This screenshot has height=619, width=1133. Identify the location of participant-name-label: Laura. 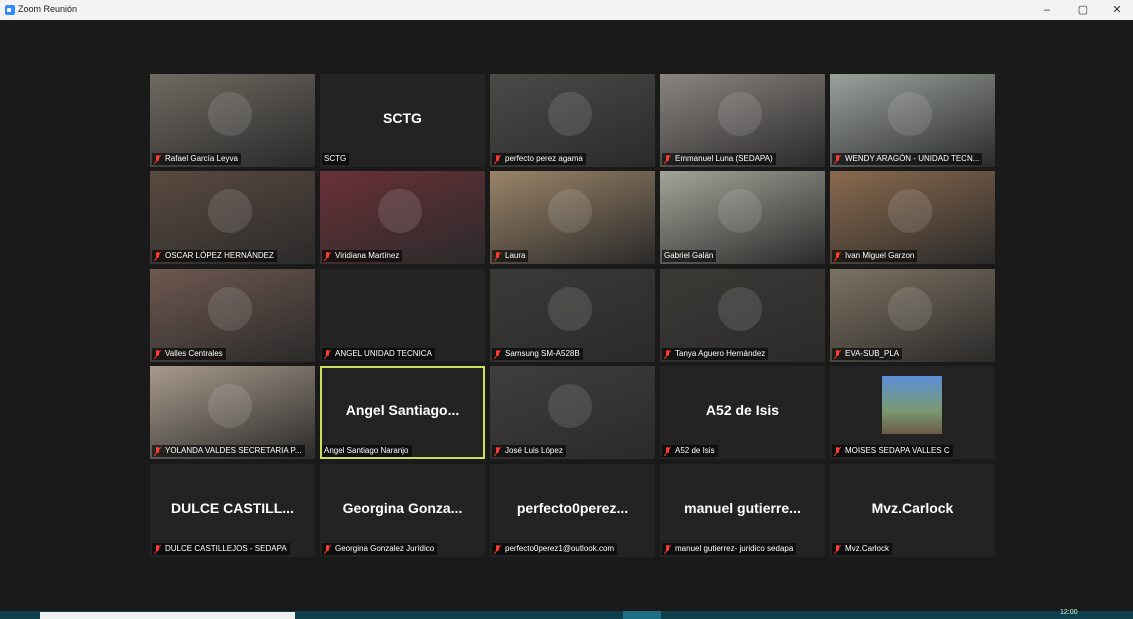
(510, 256).